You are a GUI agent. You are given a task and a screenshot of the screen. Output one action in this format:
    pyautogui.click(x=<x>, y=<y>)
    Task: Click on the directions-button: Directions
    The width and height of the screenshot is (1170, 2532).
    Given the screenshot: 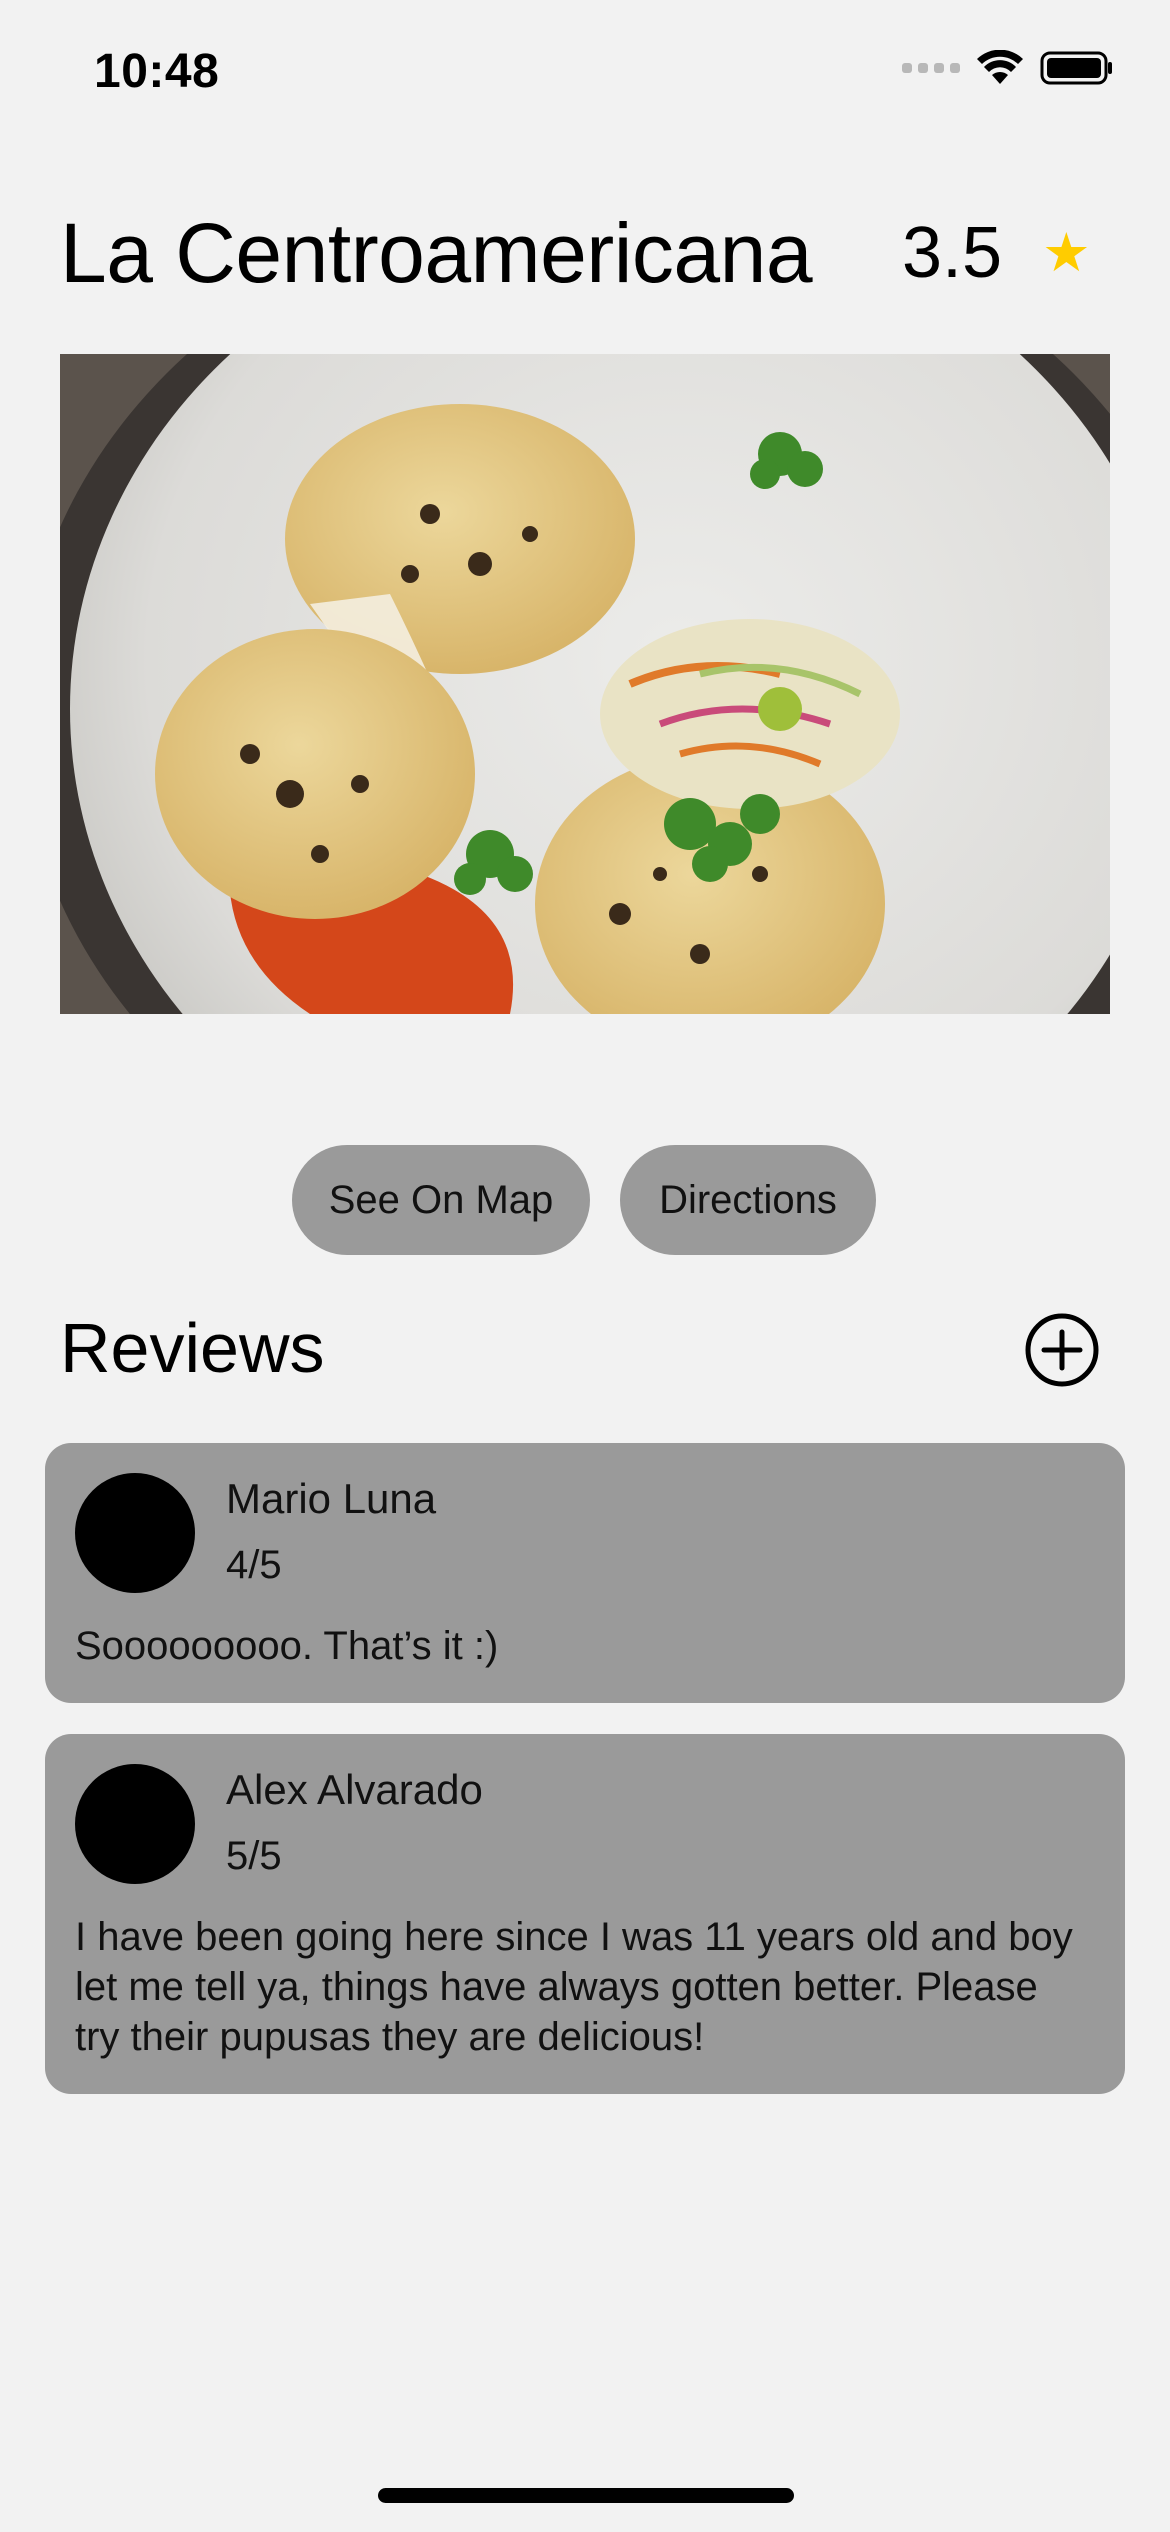 What is the action you would take?
    pyautogui.click(x=748, y=1200)
    